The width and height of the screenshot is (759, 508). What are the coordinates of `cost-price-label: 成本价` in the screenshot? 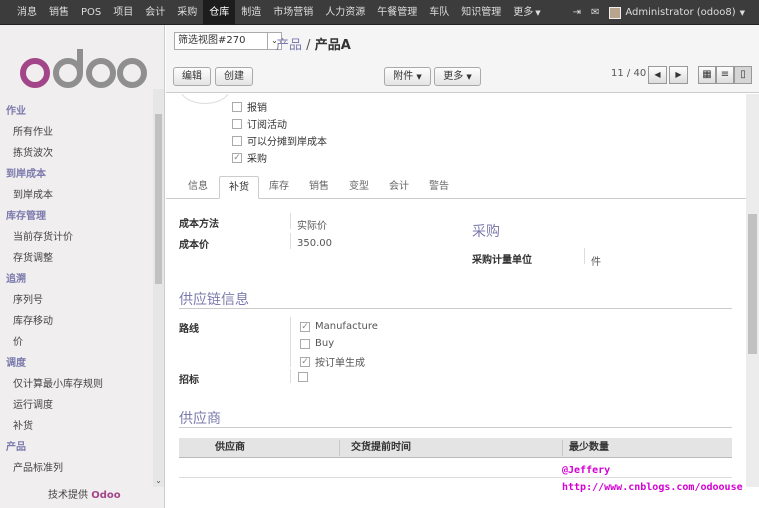 It's located at (194, 245).